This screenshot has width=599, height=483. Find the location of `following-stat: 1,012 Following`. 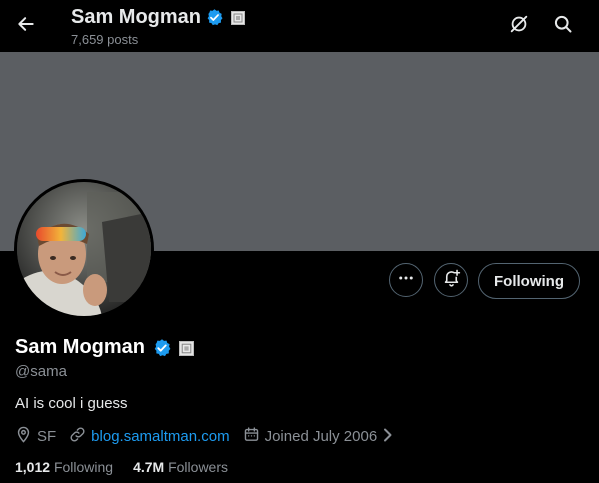

following-stat: 1,012 Following is located at coordinates (64, 467).